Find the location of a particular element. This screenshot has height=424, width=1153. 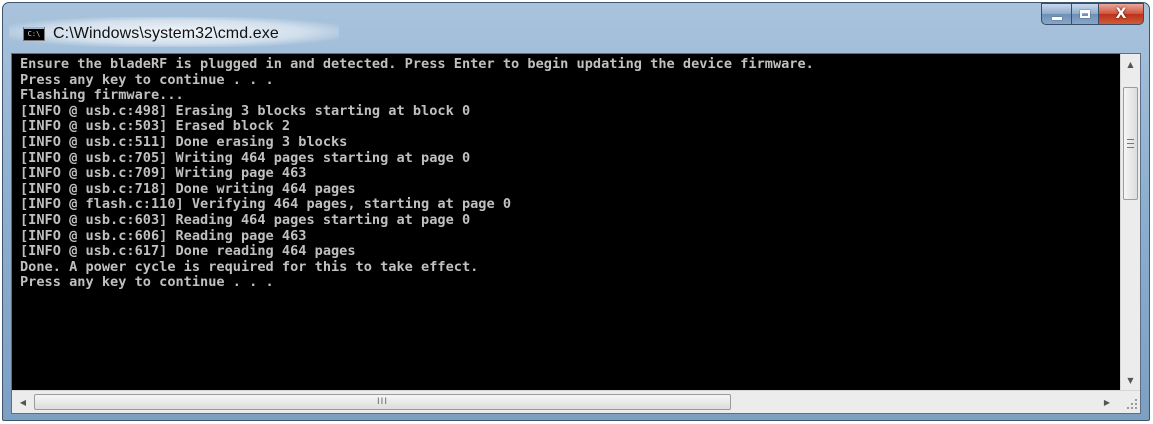

scroll-down-icon: ▼ is located at coordinates (1130, 380).